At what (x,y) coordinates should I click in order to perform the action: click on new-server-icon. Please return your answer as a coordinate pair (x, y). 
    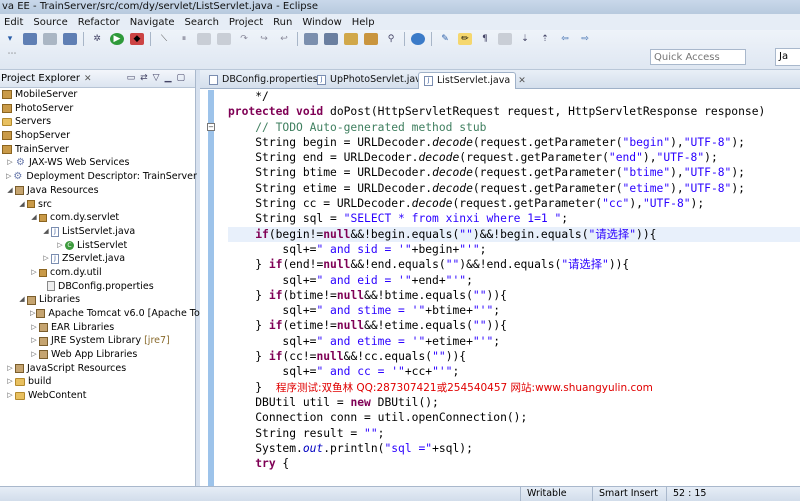
    Looking at the image, I should click on (331, 39).